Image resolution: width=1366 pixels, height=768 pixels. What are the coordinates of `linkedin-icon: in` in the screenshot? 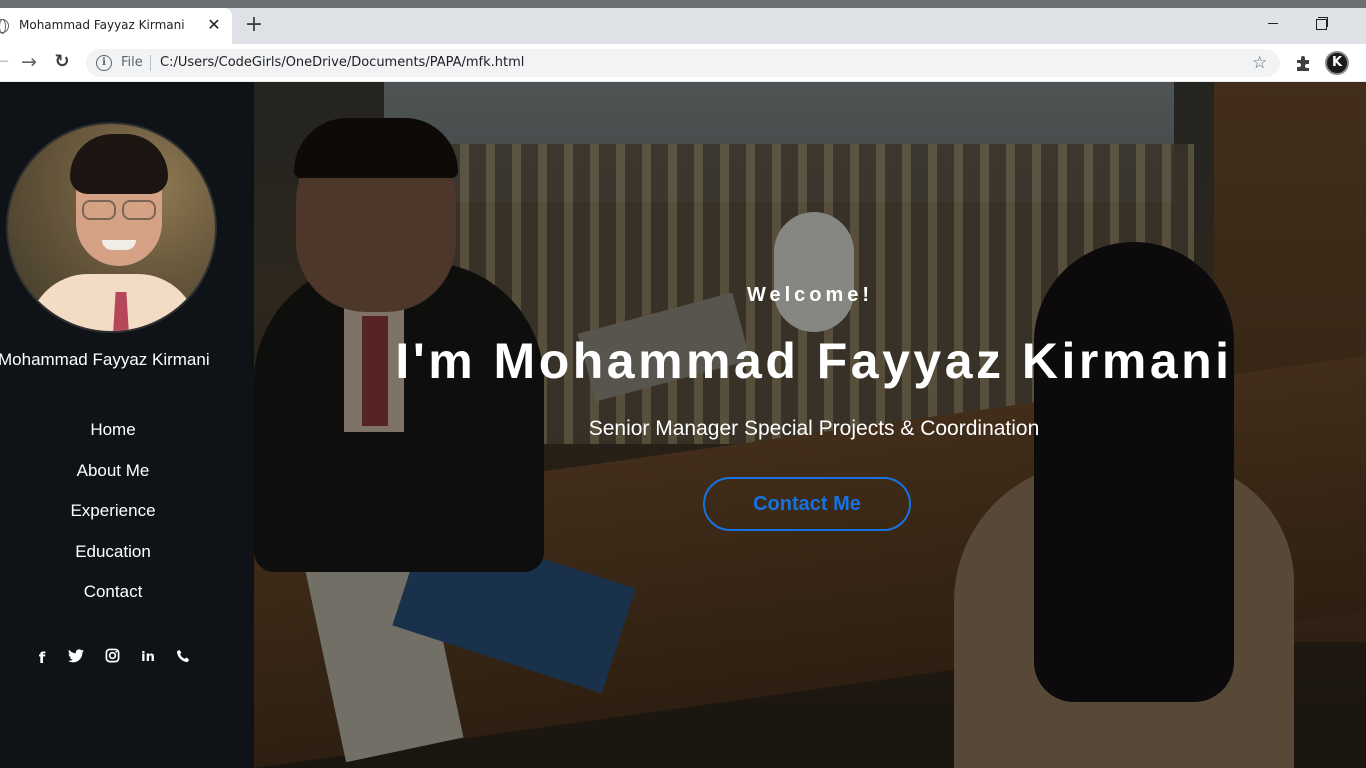 It's located at (148, 658).